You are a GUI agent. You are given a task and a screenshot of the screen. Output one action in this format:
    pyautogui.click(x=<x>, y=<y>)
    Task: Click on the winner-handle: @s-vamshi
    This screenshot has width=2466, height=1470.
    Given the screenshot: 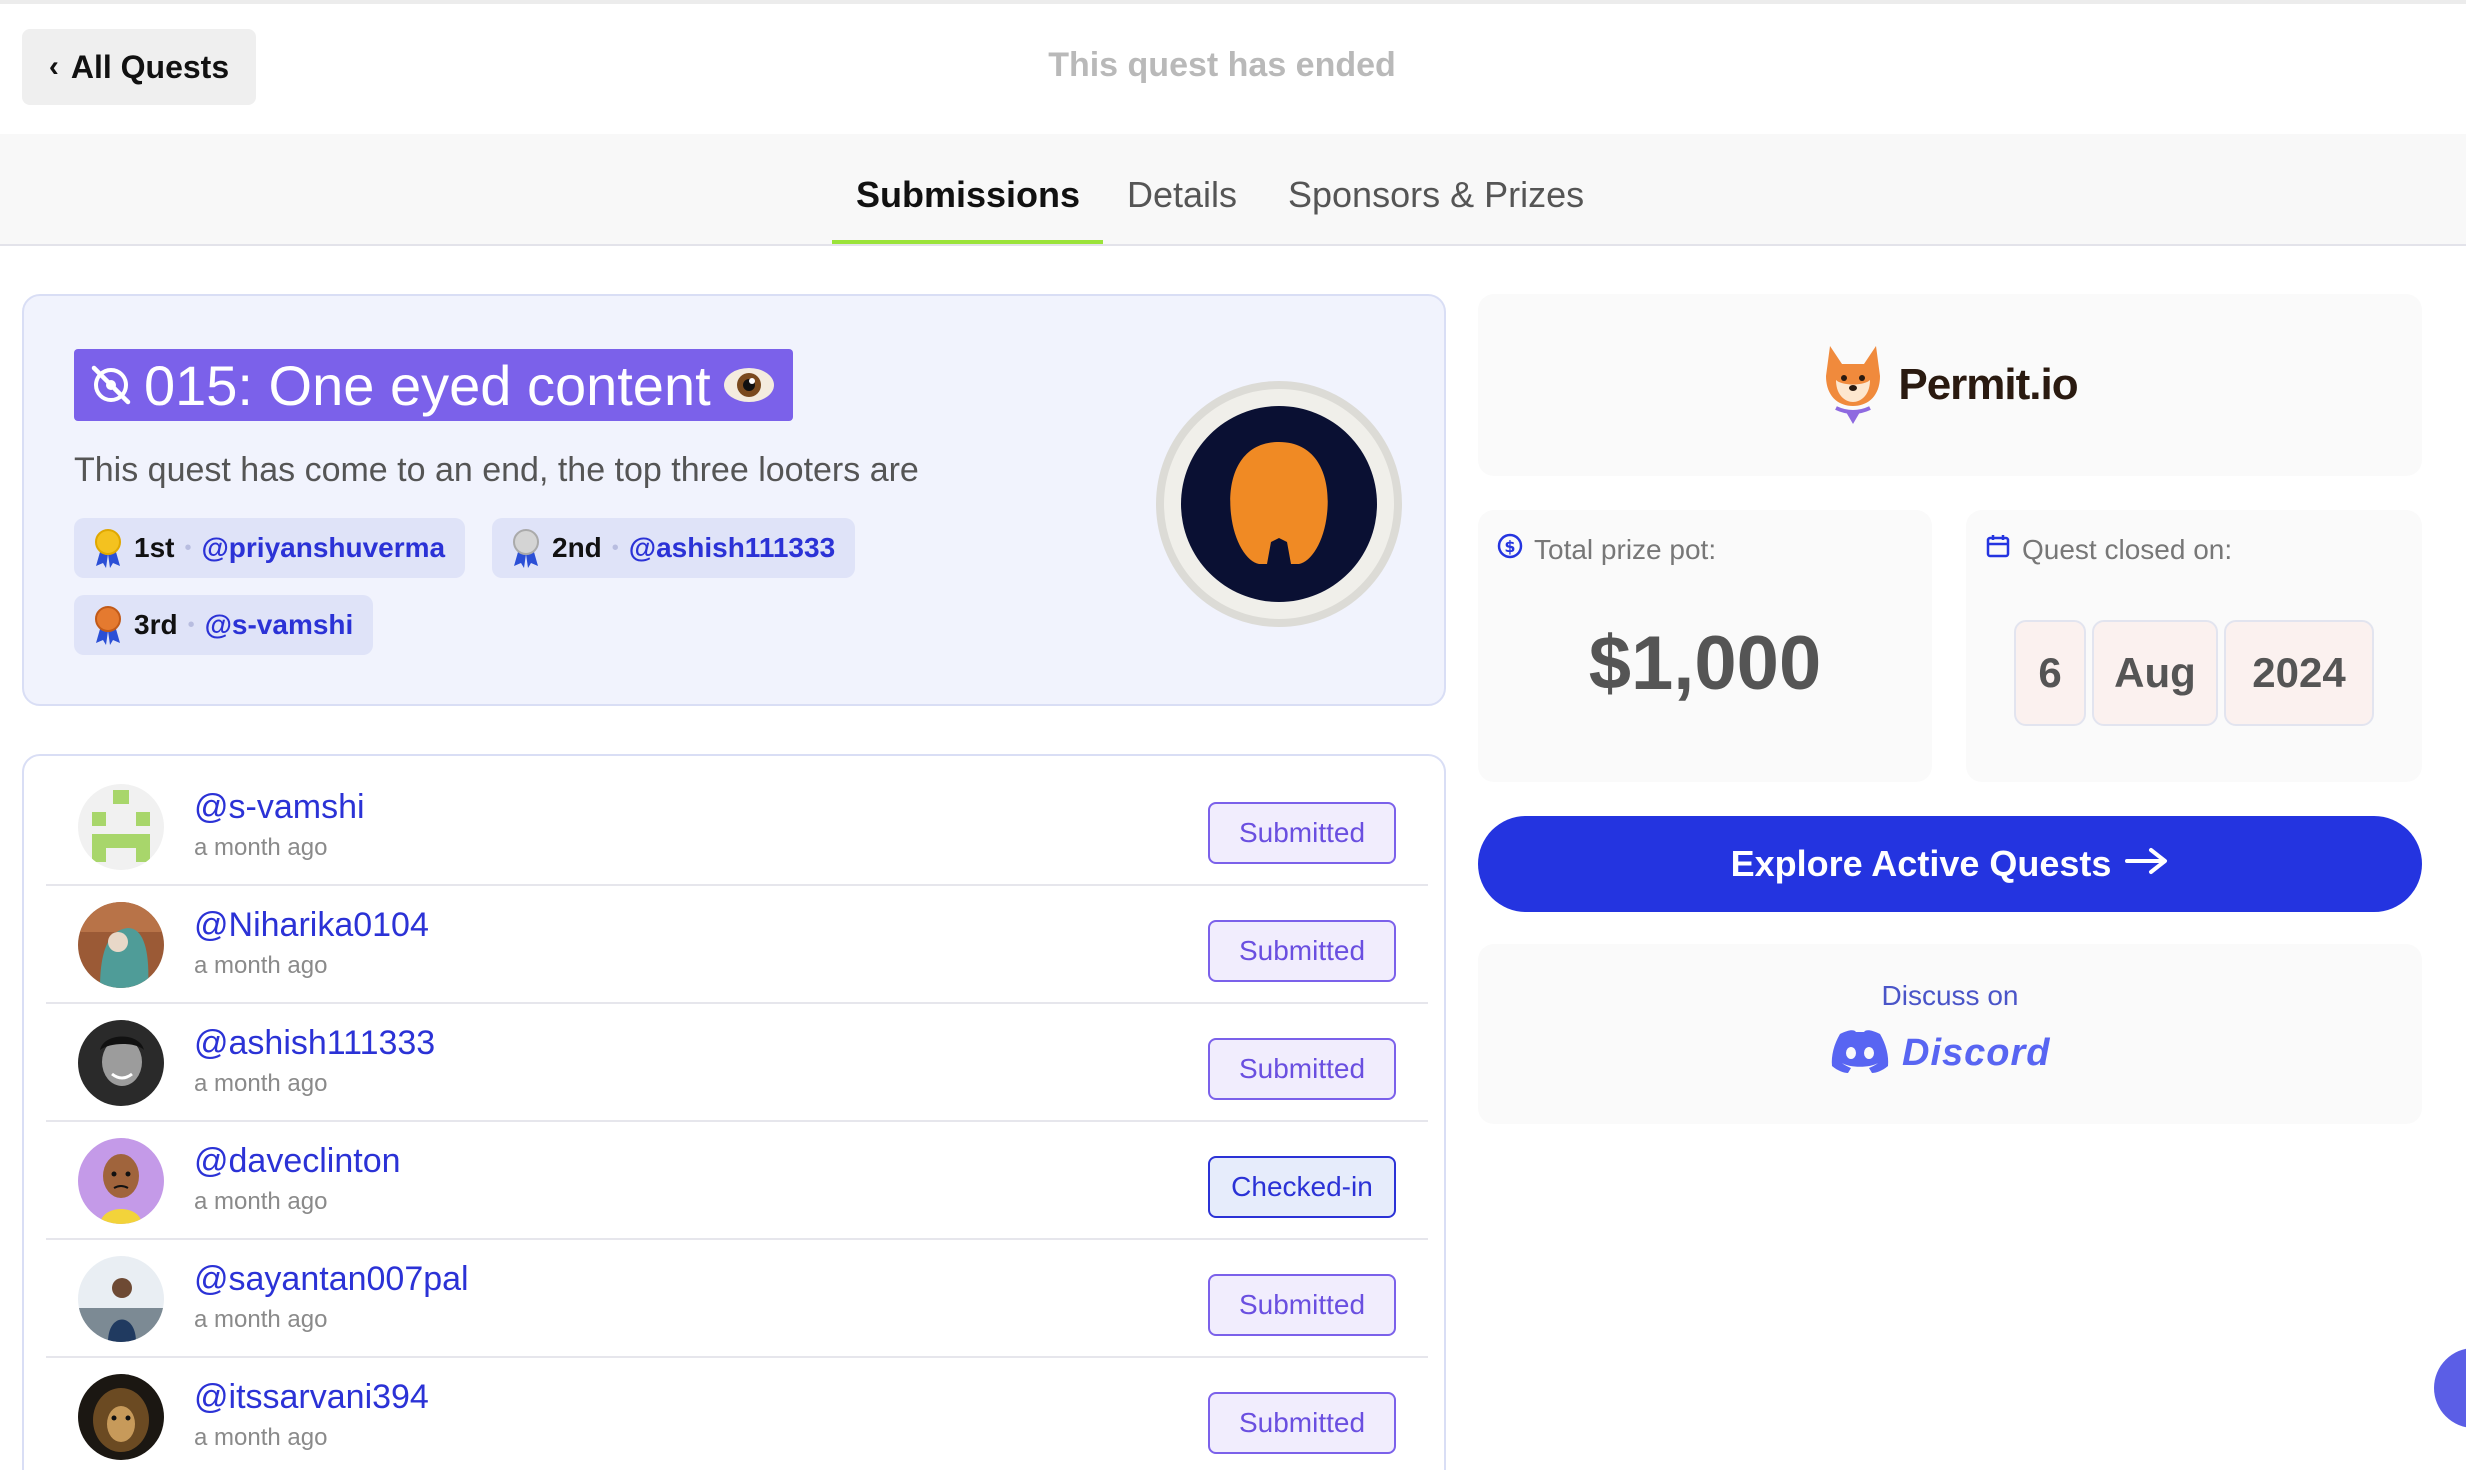 What is the action you would take?
    pyautogui.click(x=279, y=625)
    